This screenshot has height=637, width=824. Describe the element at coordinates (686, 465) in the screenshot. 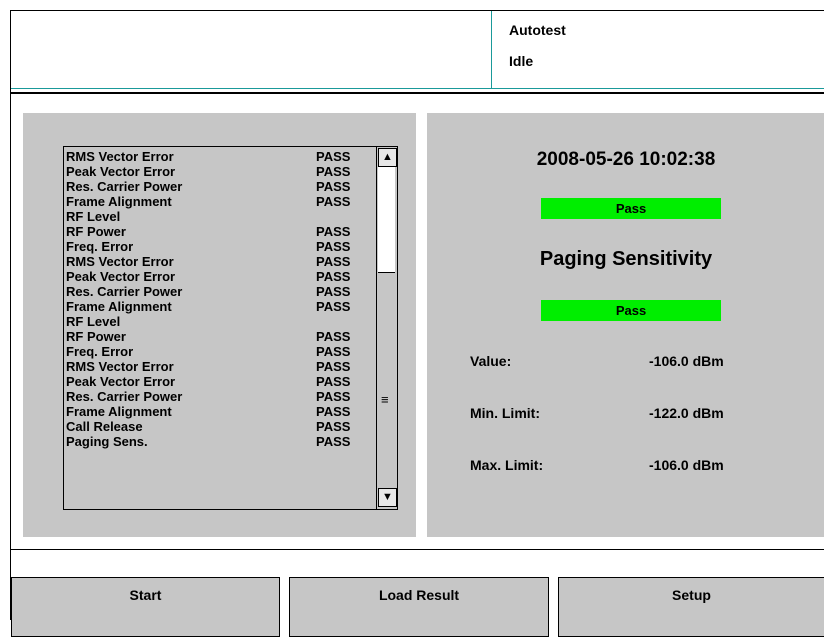

I see `max-limit-value: -106.0 dBm` at that location.